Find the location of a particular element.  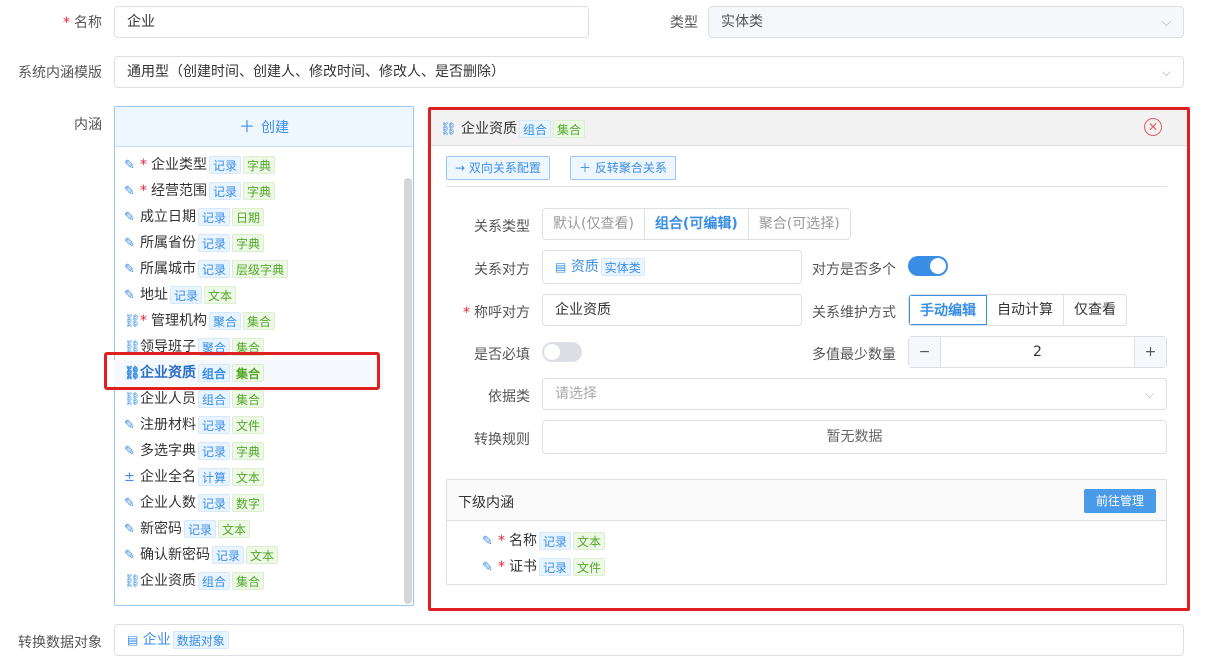

list-item: ✎ 注册材料 记录 文件 is located at coordinates (194, 425).